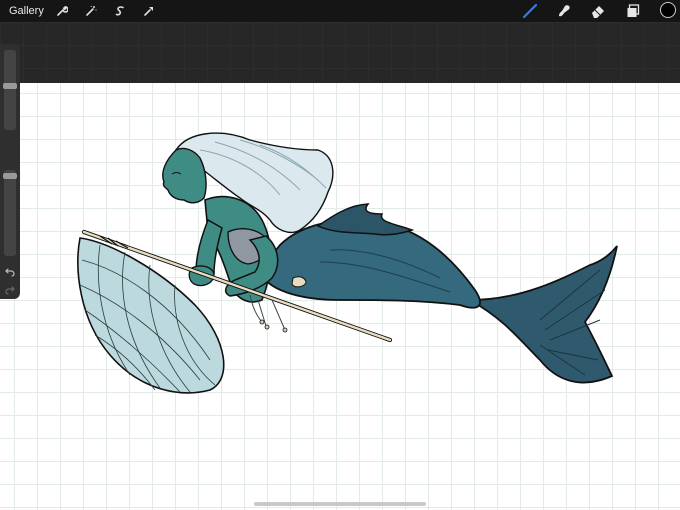 Image resolution: width=680 pixels, height=510 pixels. Describe the element at coordinates (10, 213) in the screenshot. I see `opacity-slider` at that location.